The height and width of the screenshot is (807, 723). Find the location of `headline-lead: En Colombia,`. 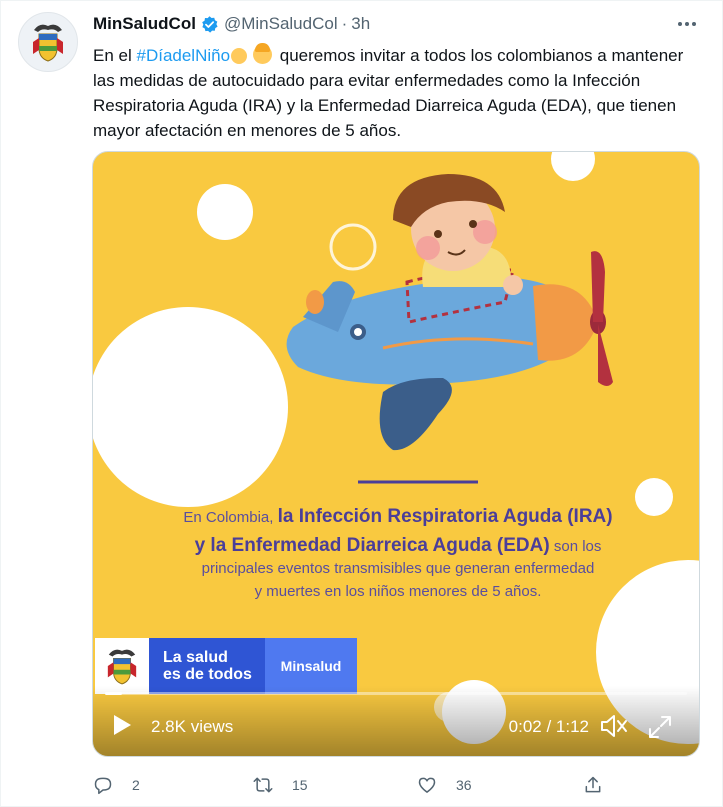

headline-lead: En Colombia, is located at coordinates (230, 517).